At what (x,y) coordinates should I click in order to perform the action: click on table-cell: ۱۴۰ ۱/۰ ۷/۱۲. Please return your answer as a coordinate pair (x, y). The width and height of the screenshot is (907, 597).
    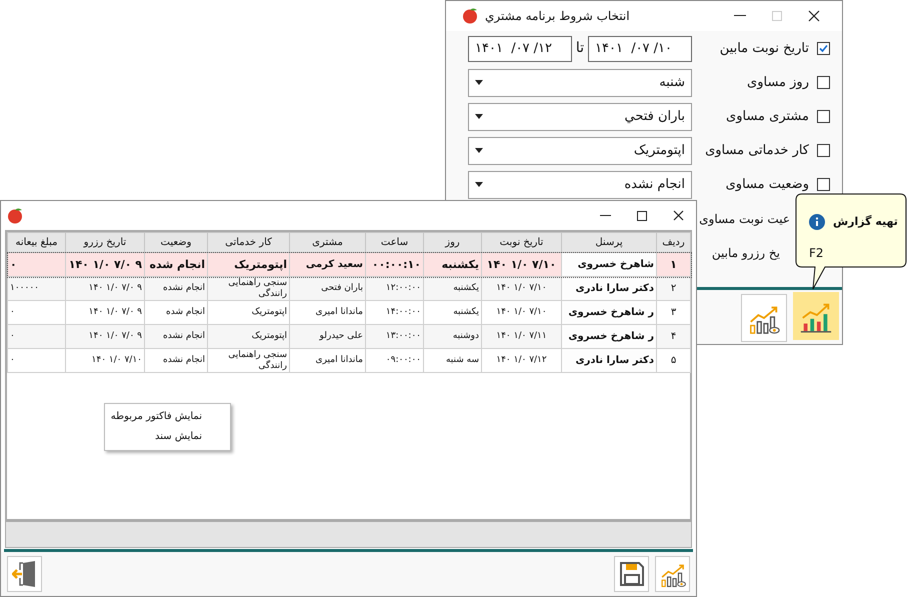
    Looking at the image, I should click on (522, 360).